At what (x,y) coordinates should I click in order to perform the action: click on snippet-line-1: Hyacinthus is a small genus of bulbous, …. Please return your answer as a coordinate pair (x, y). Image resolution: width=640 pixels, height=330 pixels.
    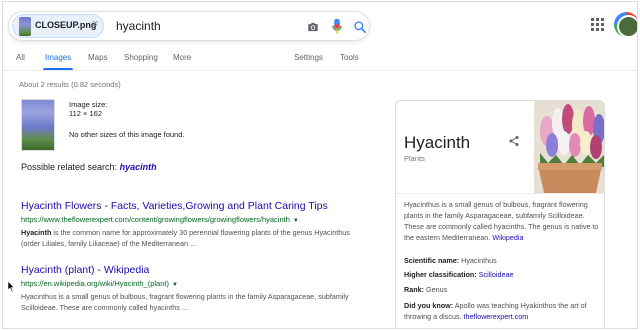
    Looking at the image, I should click on (185, 296).